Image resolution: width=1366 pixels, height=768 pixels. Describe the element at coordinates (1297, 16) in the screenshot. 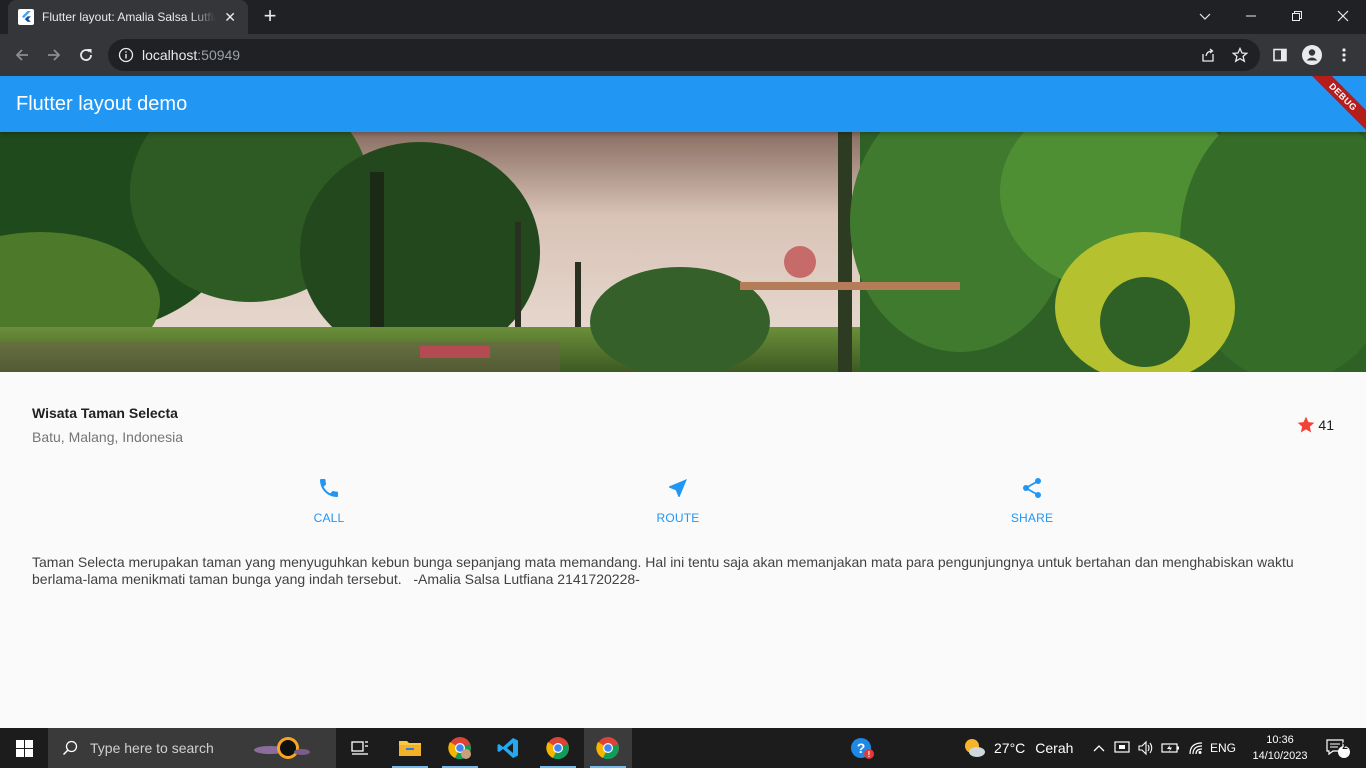

I see `restore-button` at that location.